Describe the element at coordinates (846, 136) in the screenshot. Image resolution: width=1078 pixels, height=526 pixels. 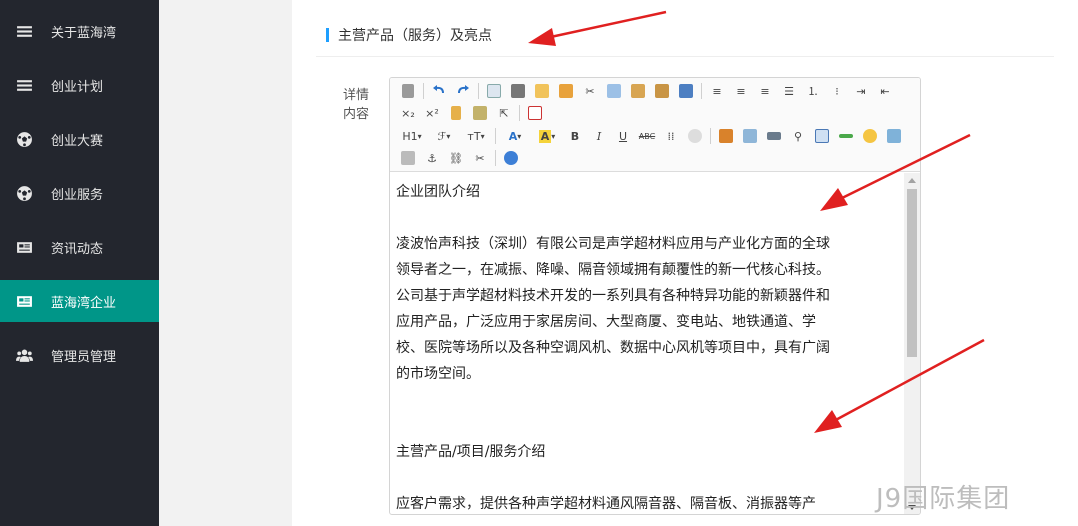
I see `horizontal-rule-icon` at that location.